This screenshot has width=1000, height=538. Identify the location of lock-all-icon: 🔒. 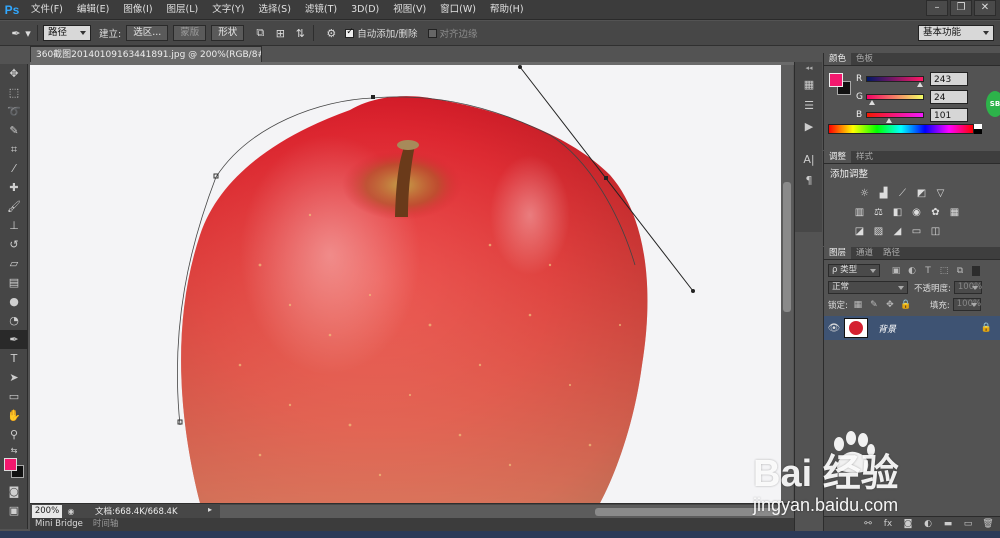
(906, 305).